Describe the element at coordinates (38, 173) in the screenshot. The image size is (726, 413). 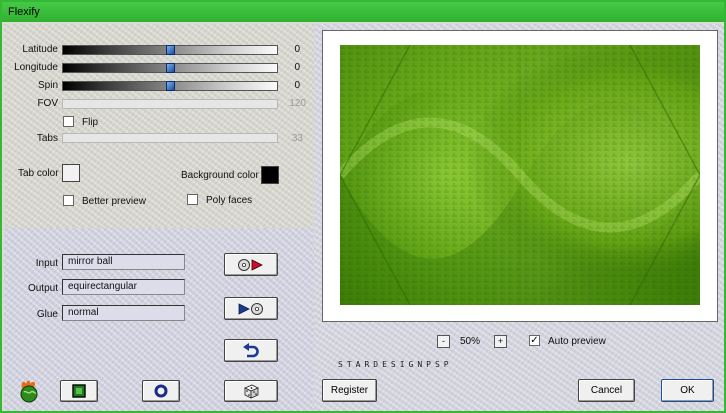
I see `tab-color-label: Tab color` at that location.